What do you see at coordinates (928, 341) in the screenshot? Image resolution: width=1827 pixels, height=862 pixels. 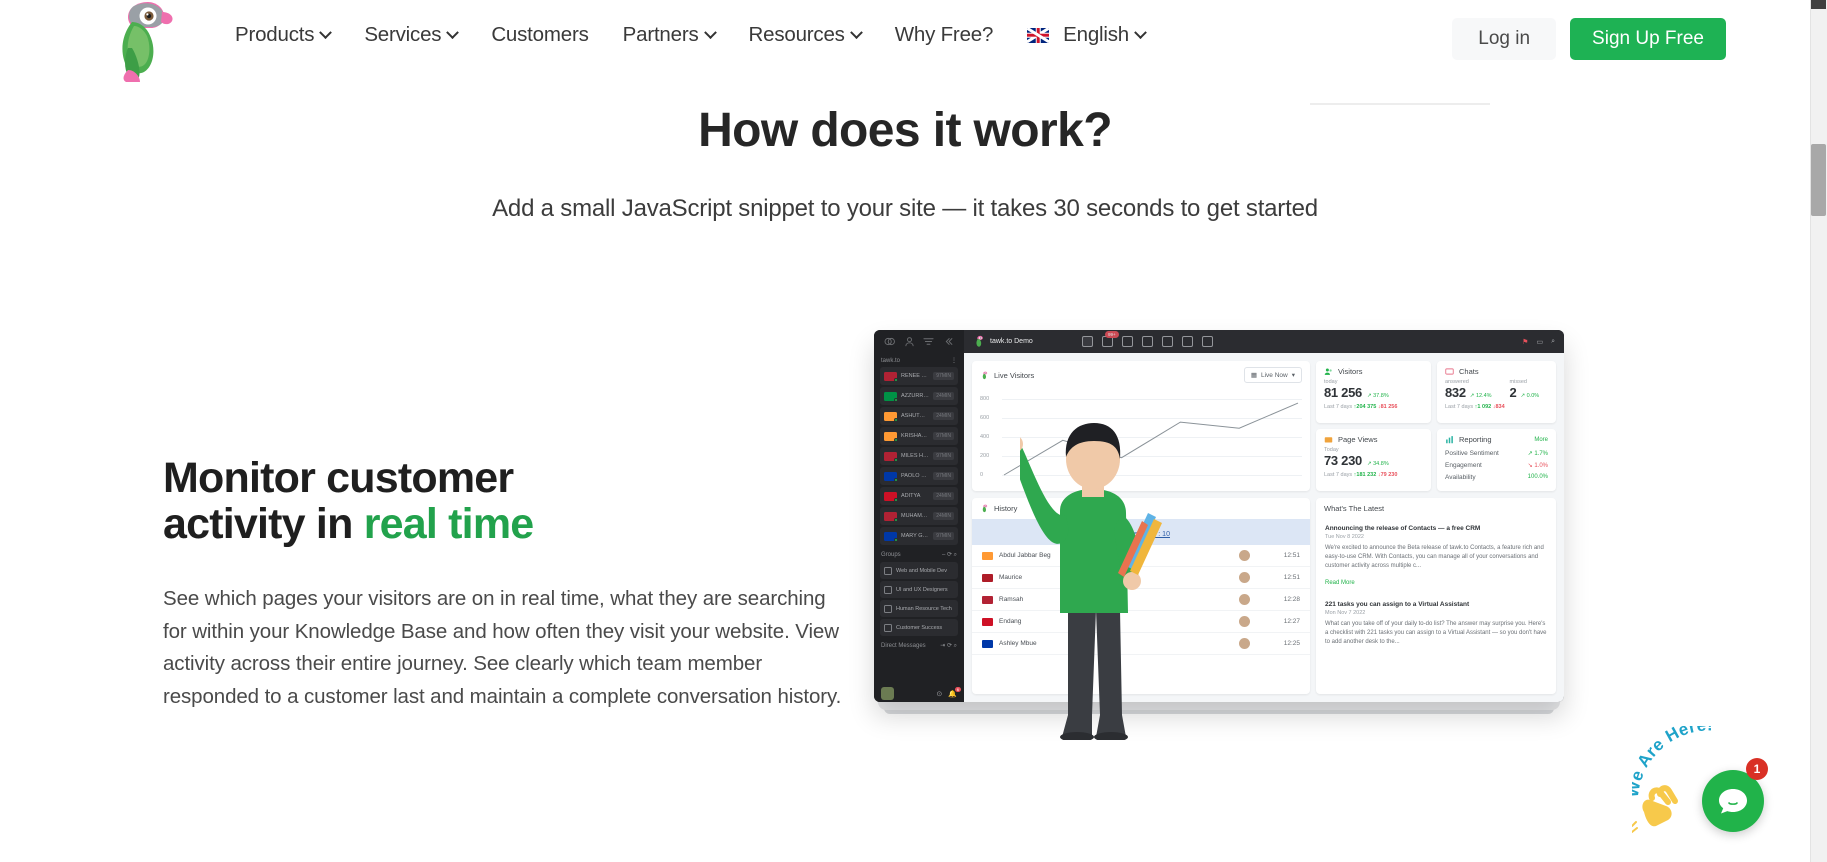 I see `filter-icon` at bounding box center [928, 341].